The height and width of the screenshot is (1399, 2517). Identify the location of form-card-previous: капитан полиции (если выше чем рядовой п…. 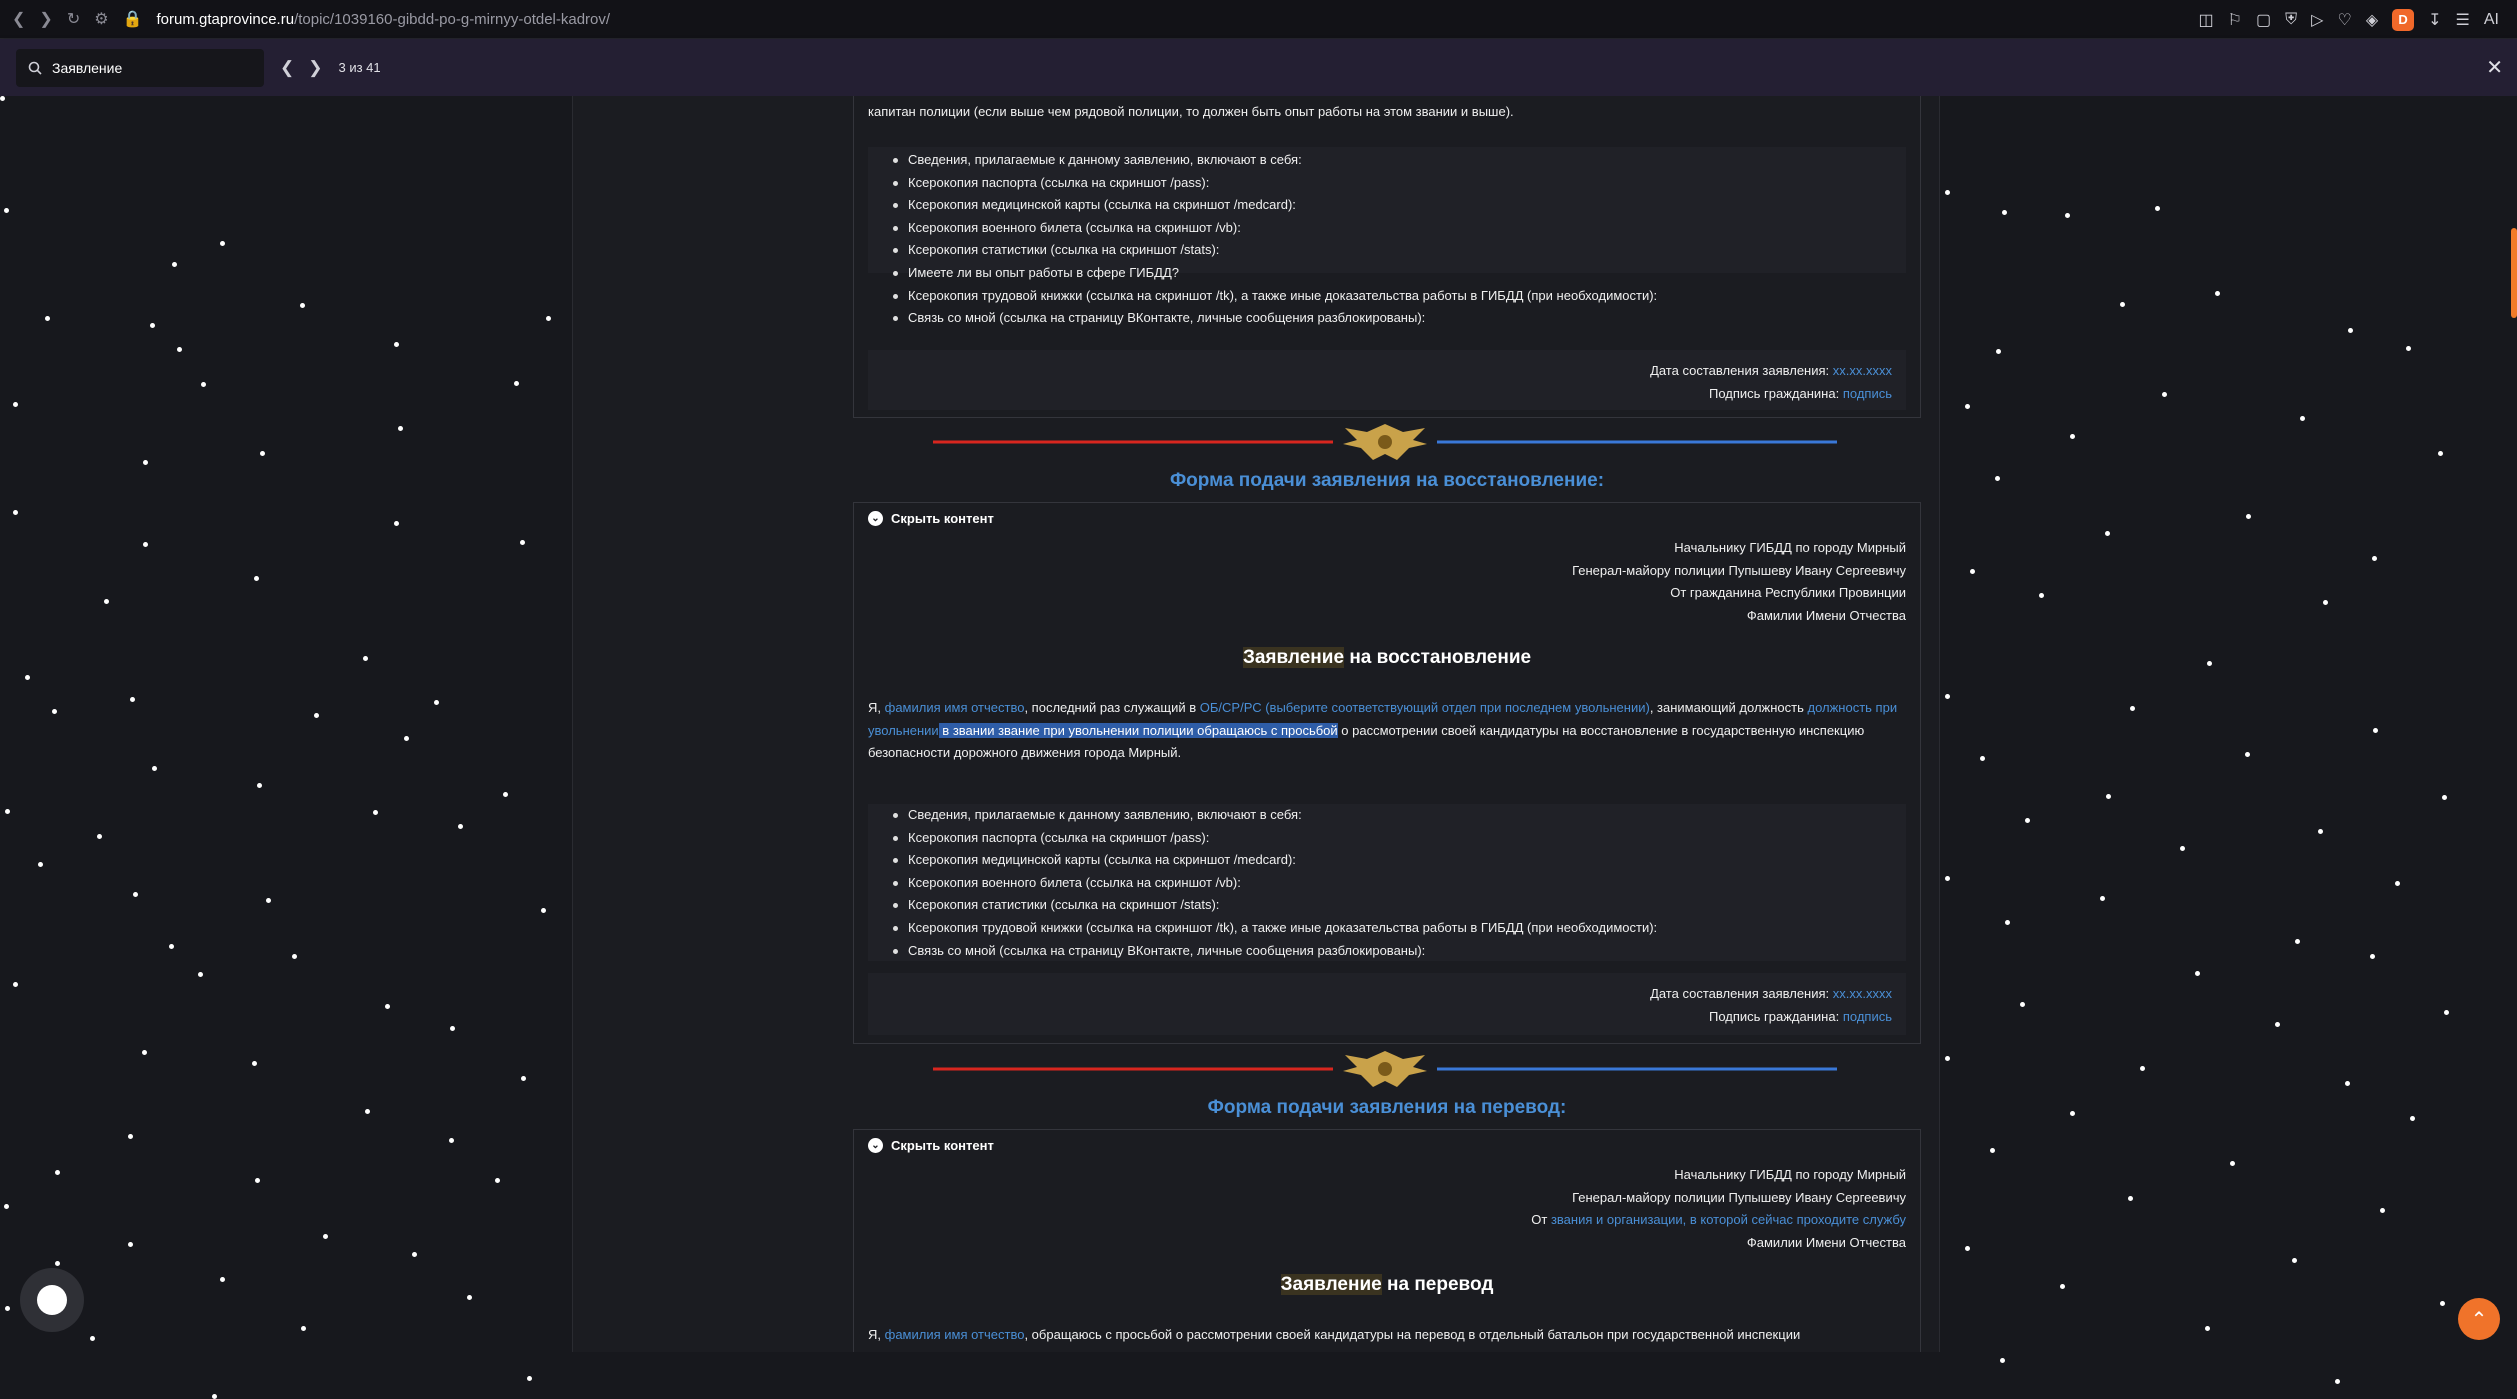
(1387, 257).